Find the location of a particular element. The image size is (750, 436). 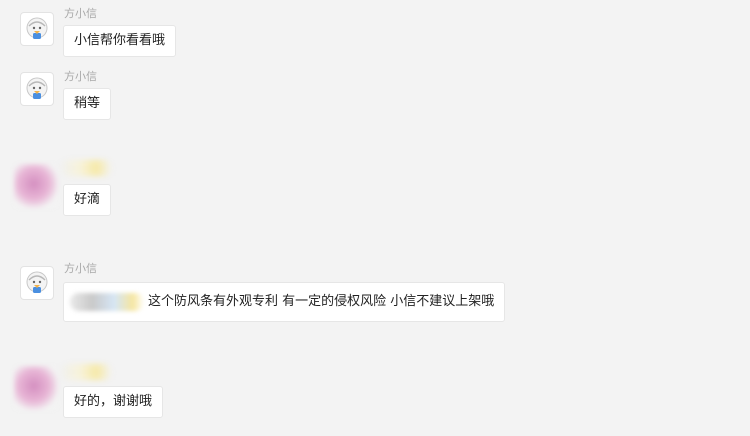

message-bubble: 小信帮你看看哦 is located at coordinates (120, 41).